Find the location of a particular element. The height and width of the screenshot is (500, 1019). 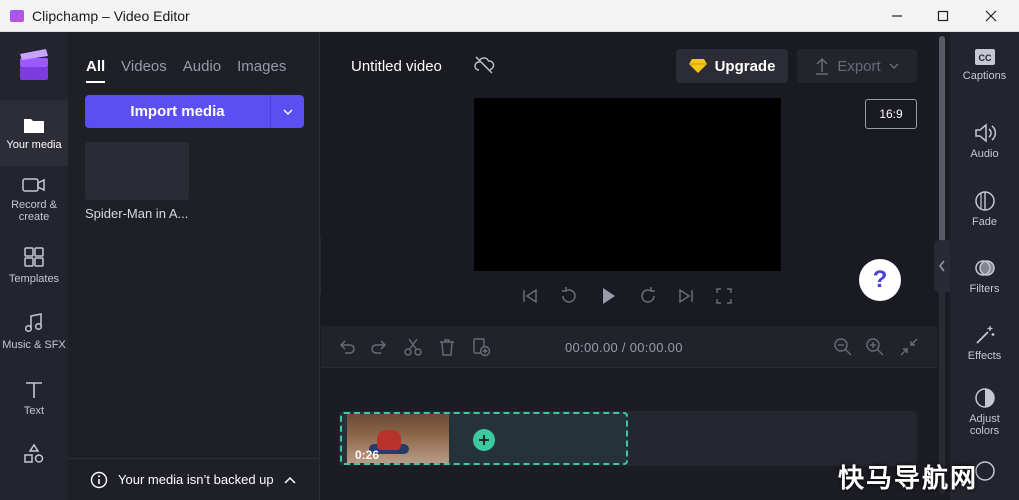

scissors-icon is located at coordinates (413, 347).